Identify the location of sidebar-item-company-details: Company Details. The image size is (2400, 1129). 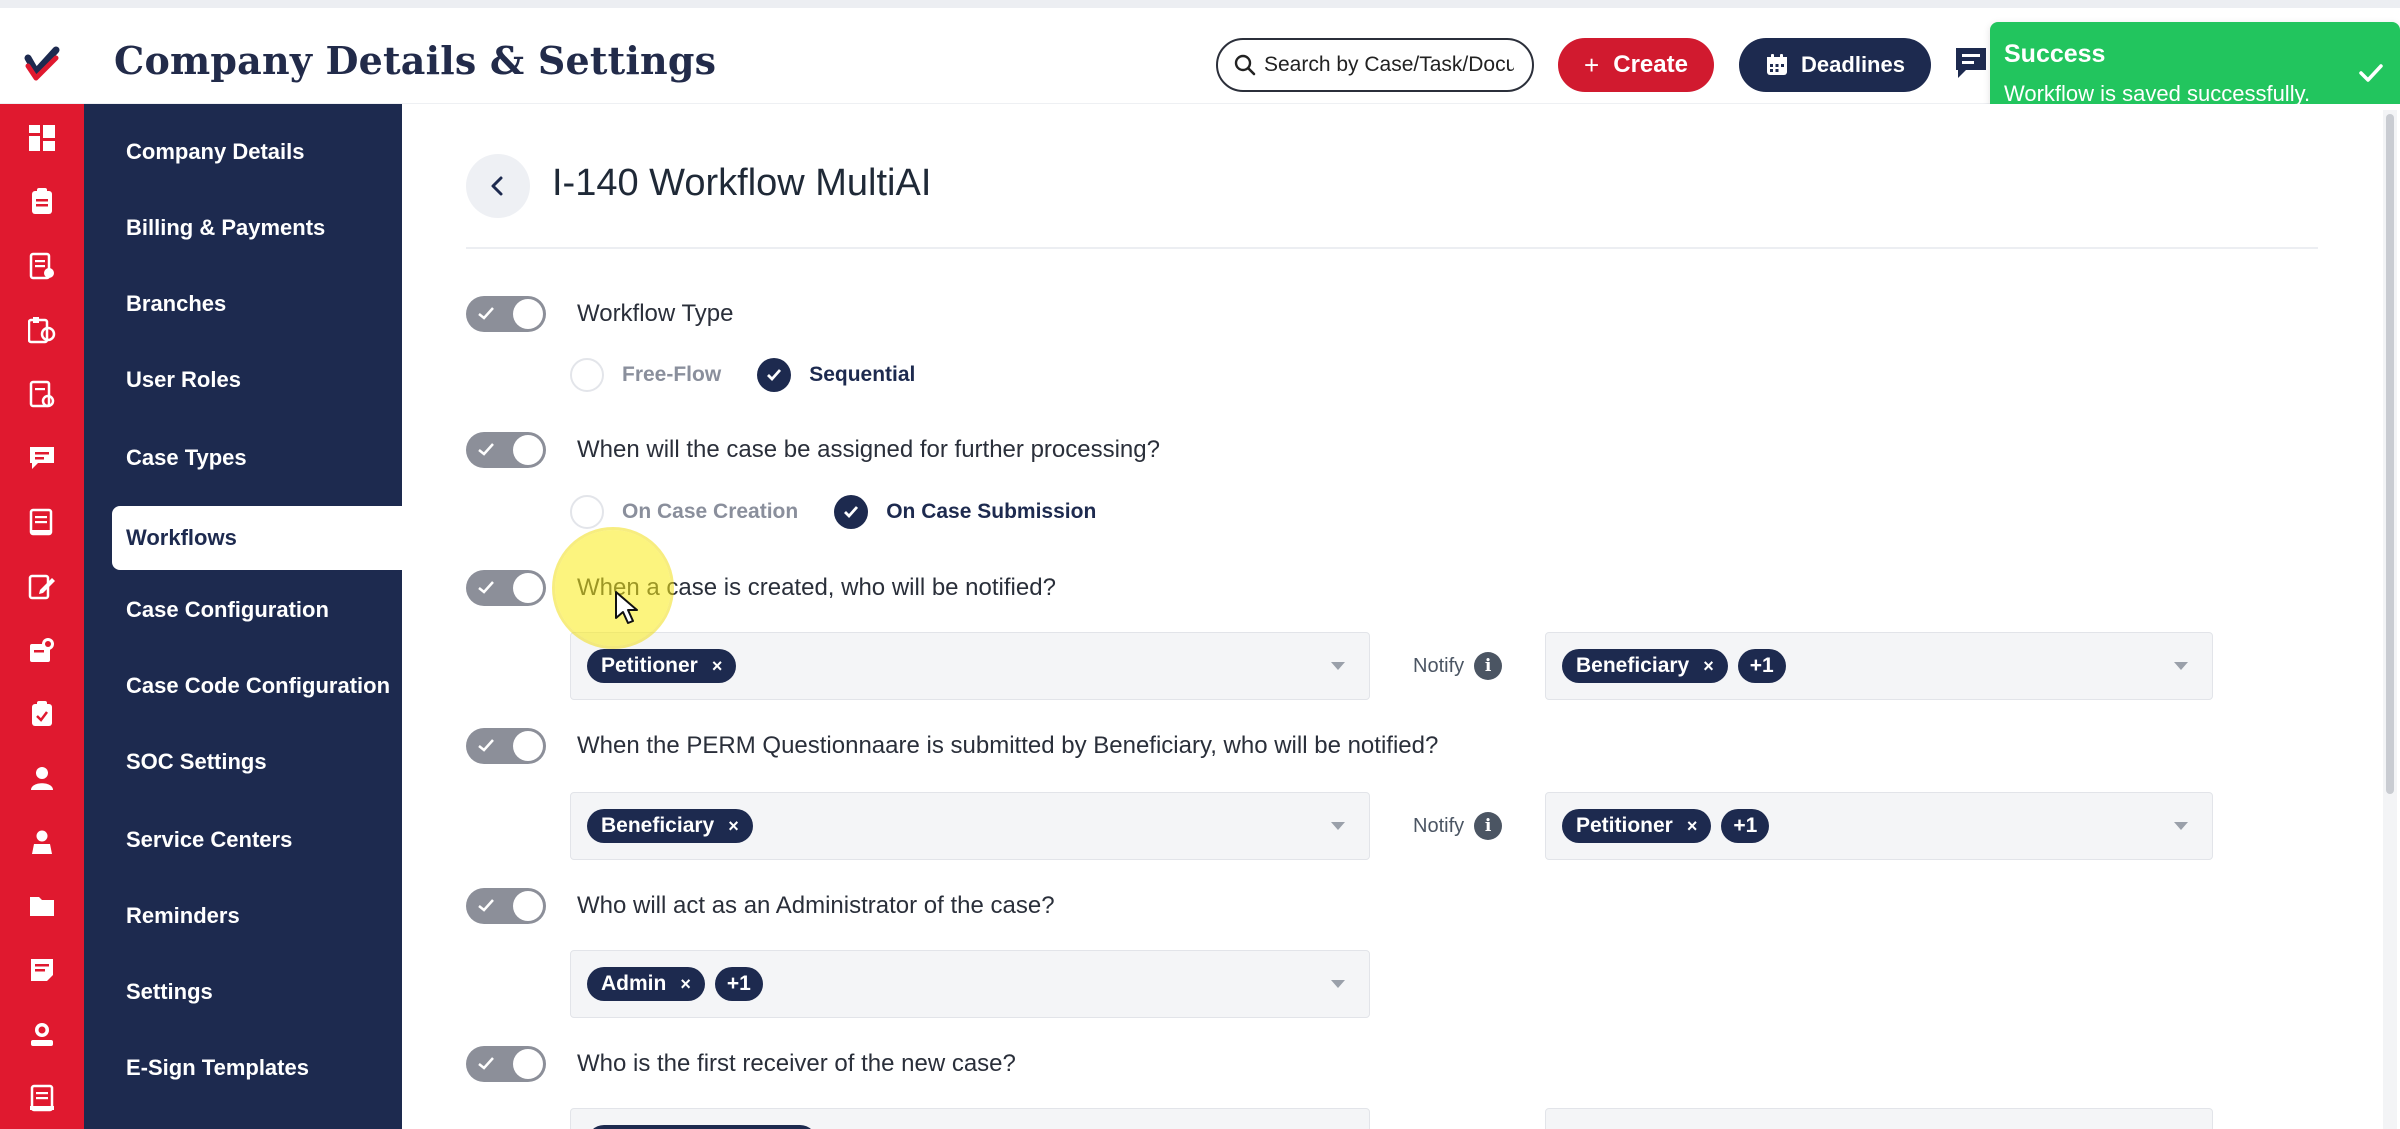
(257, 152).